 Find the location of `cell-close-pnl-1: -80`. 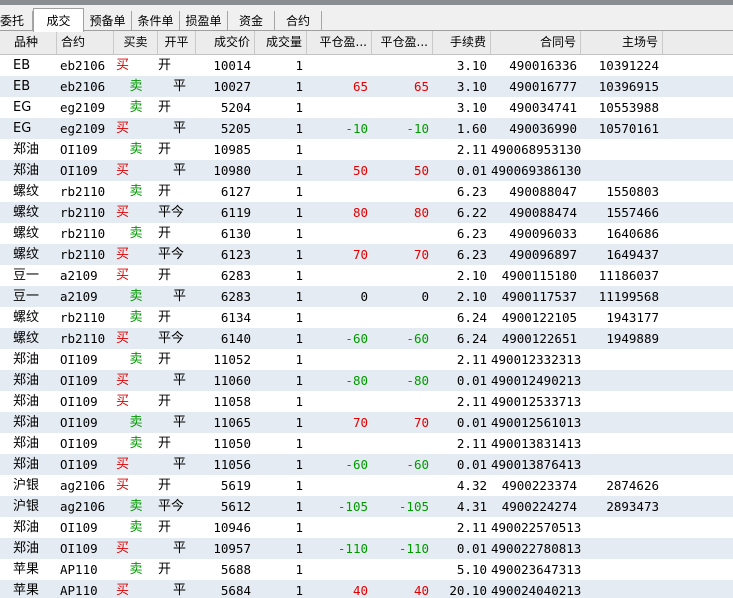

cell-close-pnl-1: -80 is located at coordinates (356, 380).